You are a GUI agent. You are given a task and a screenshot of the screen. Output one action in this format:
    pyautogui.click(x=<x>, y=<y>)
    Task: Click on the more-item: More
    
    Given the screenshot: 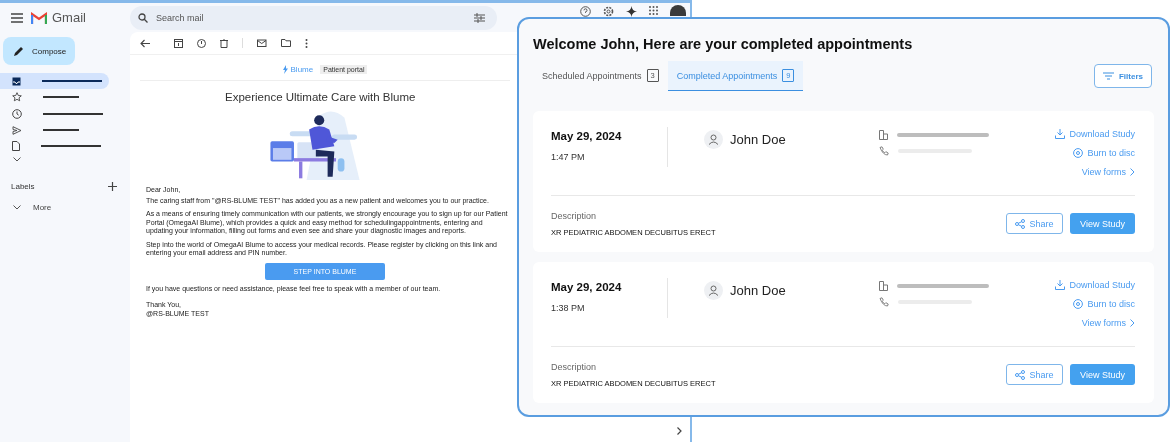 What is the action you would take?
    pyautogui.click(x=71, y=208)
    